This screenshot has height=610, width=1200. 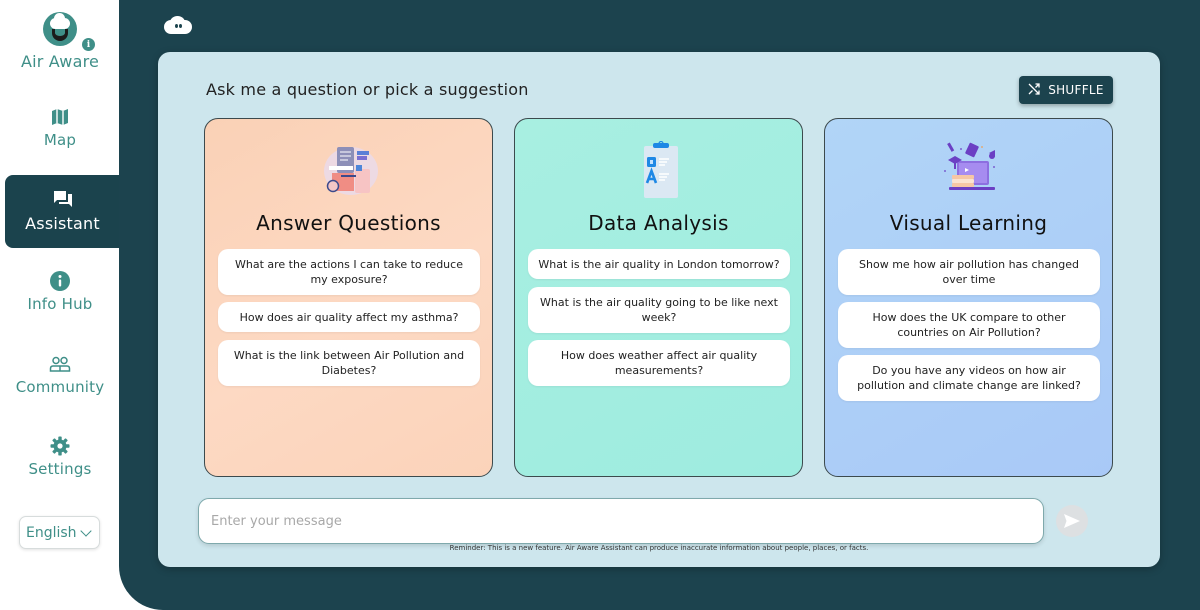 What do you see at coordinates (60, 364) in the screenshot?
I see `people-icon` at bounding box center [60, 364].